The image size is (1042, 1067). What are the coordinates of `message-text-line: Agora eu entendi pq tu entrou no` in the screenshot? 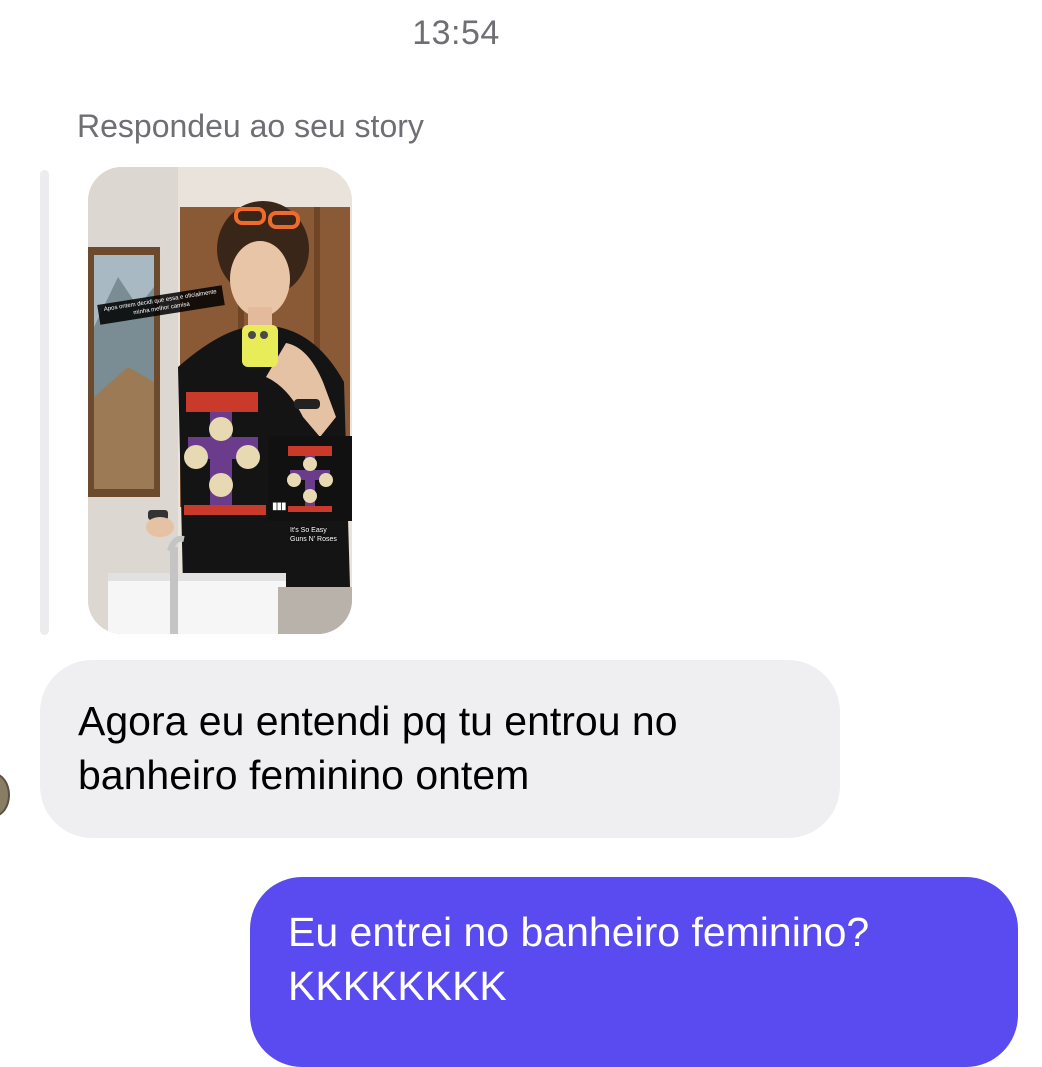 It's located at (378, 721).